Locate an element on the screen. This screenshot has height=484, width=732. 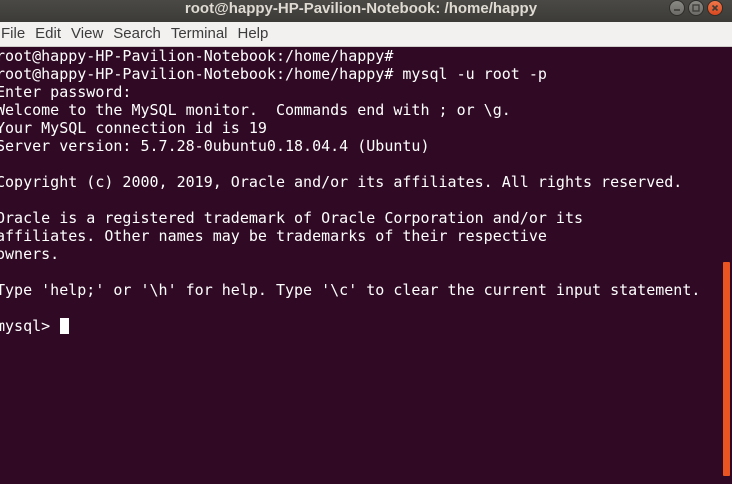
bottom-strip is located at coordinates (361, 480).